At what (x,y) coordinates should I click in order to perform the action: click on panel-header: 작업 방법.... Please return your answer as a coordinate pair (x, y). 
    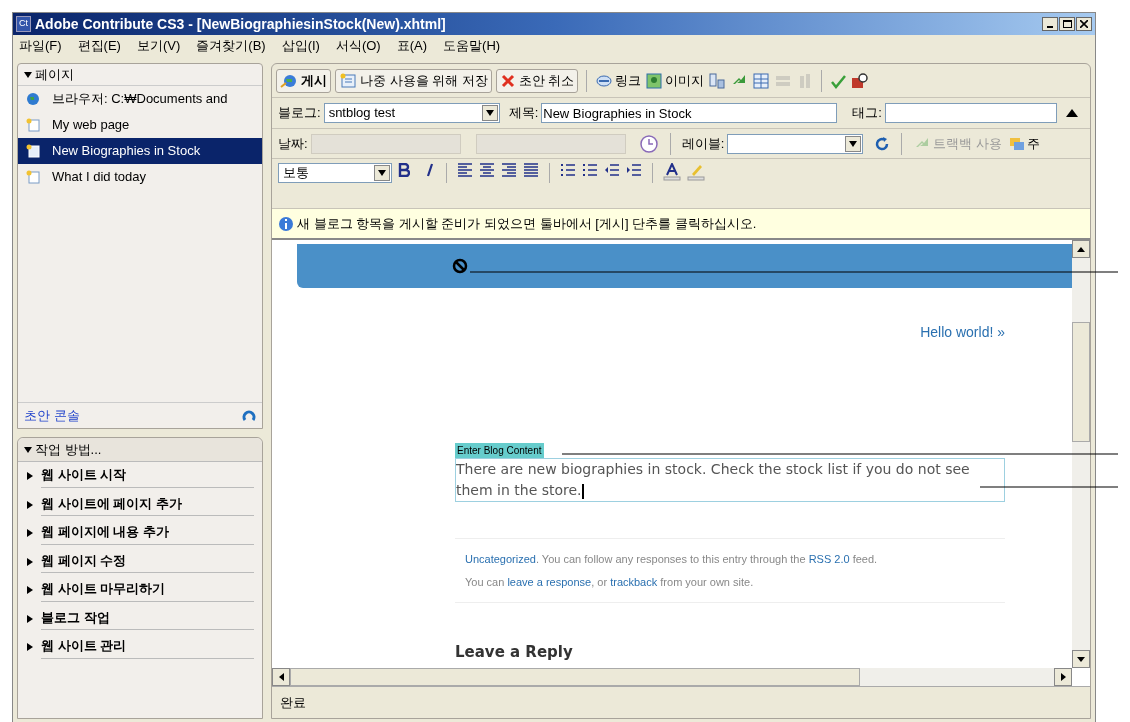
    Looking at the image, I should click on (140, 450).